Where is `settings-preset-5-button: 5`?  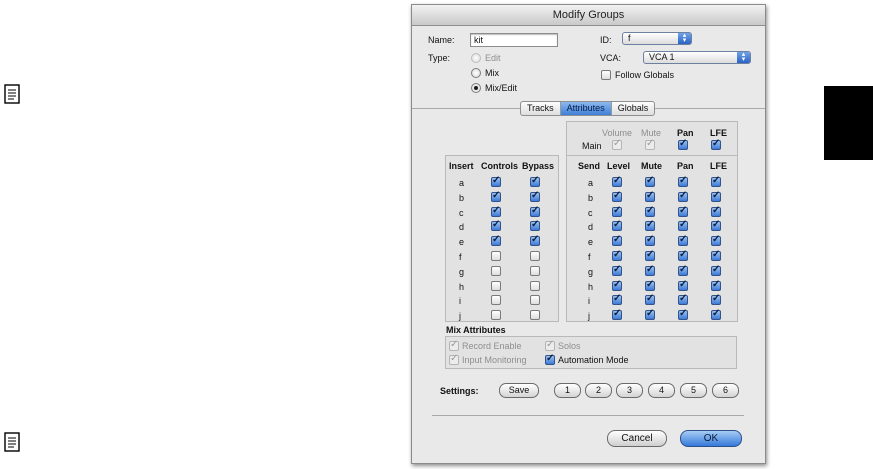 settings-preset-5-button: 5 is located at coordinates (693, 390).